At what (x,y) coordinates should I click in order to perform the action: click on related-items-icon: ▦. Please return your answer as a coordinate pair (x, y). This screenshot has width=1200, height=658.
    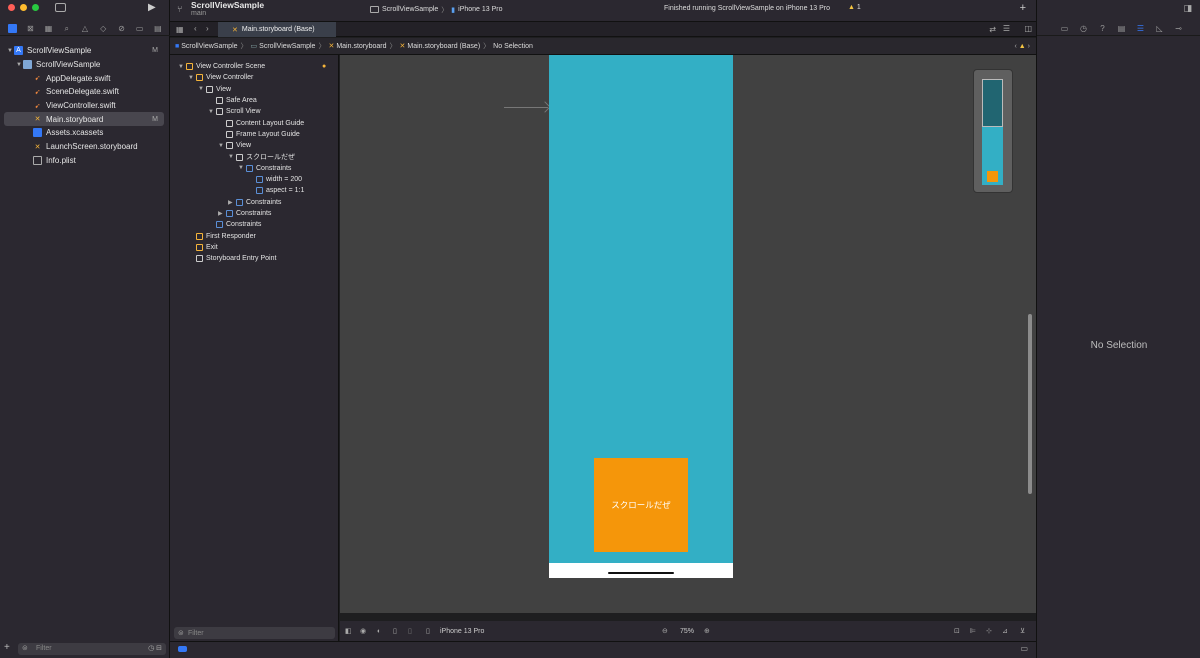
    Looking at the image, I should click on (180, 29).